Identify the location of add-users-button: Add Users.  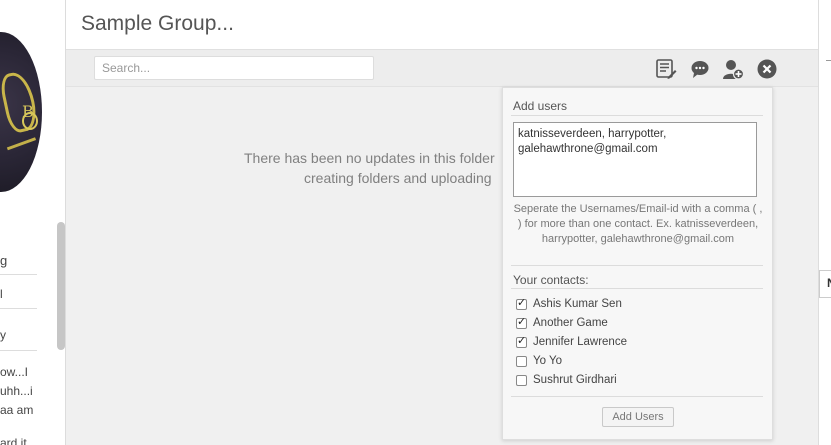
(638, 417).